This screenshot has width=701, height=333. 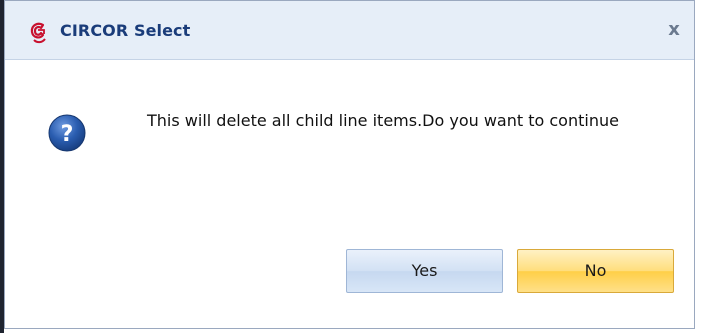 What do you see at coordinates (595, 271) in the screenshot?
I see `no-button: No` at bounding box center [595, 271].